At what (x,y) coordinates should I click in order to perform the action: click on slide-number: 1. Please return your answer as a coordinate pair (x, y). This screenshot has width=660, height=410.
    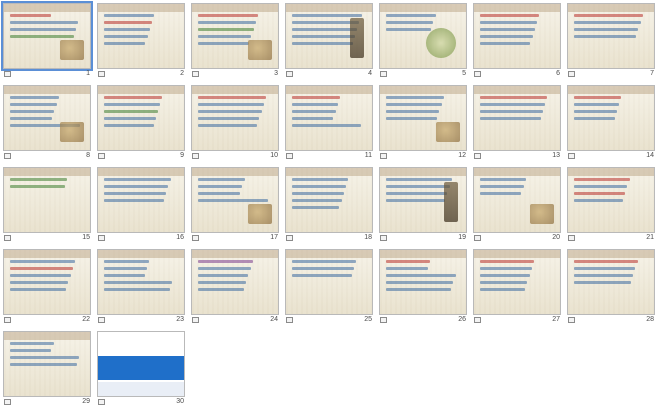
    Looking at the image, I should click on (88, 73).